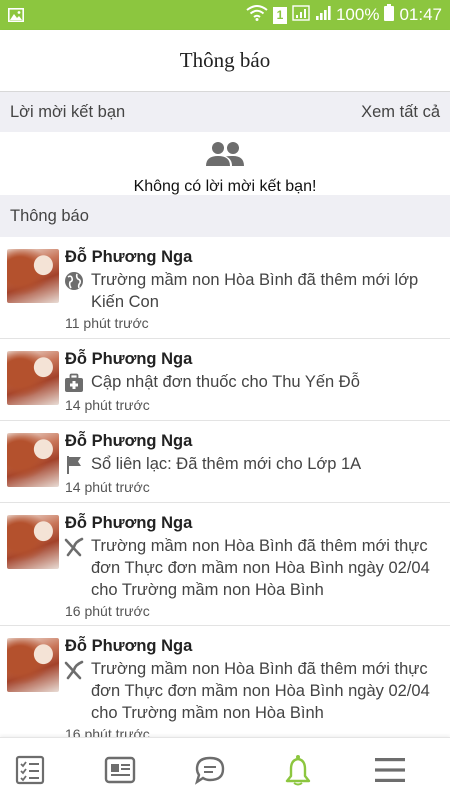  What do you see at coordinates (107, 323) in the screenshot?
I see `notification-time: 11 phút trước` at bounding box center [107, 323].